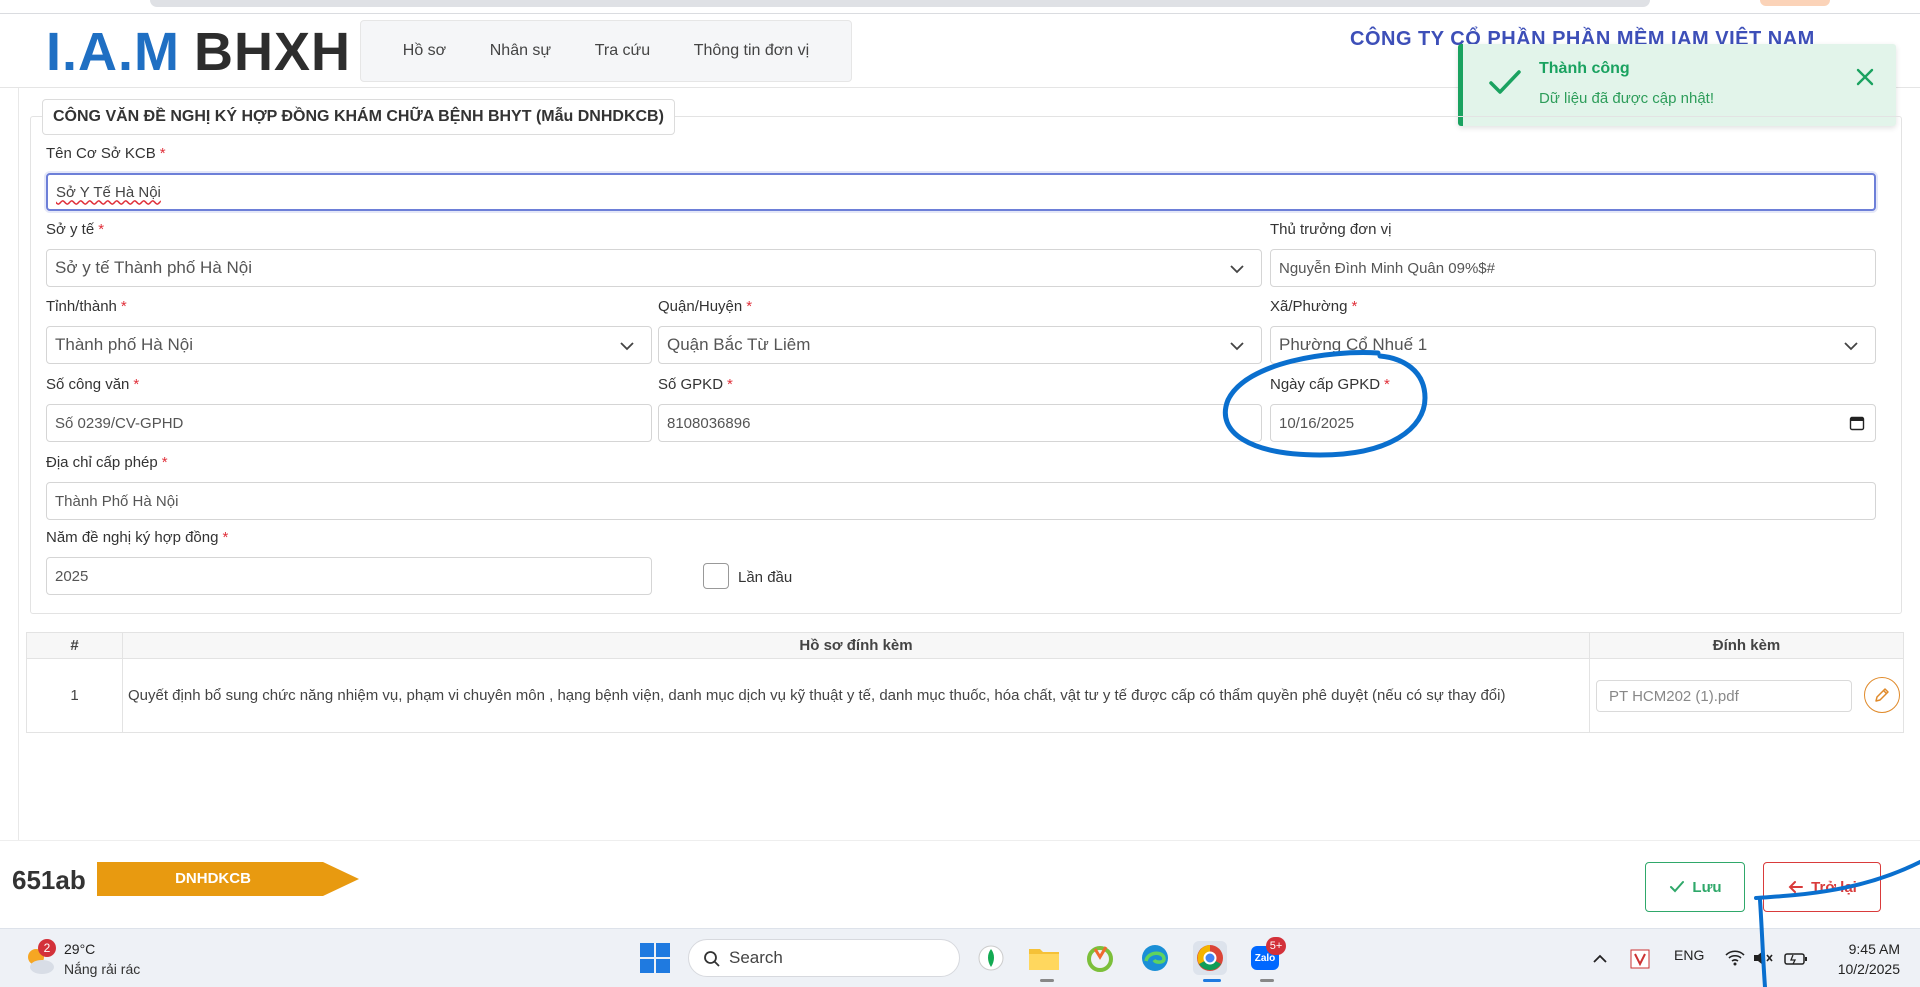 Image resolution: width=1920 pixels, height=987 pixels. I want to click on table-header-row: # Hồ sơ đính kèm Đính kèm, so click(965, 645).